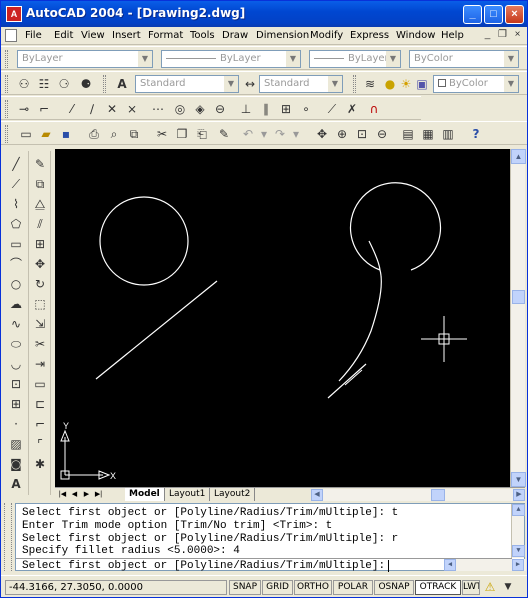 The image size is (528, 598). What do you see at coordinates (487, 35) in the screenshot?
I see `doc-minimize-button: _` at bounding box center [487, 35].